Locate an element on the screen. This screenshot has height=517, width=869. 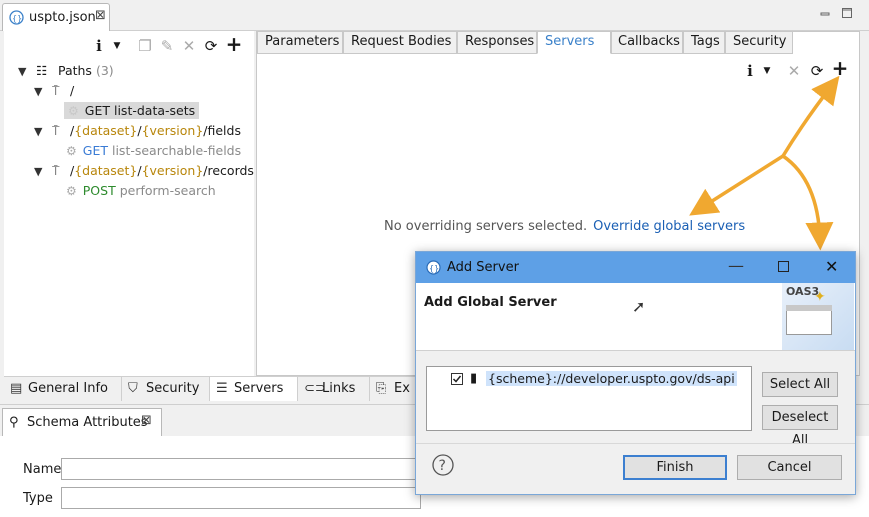
deselect-all-button: Deselect All is located at coordinates (800, 426).